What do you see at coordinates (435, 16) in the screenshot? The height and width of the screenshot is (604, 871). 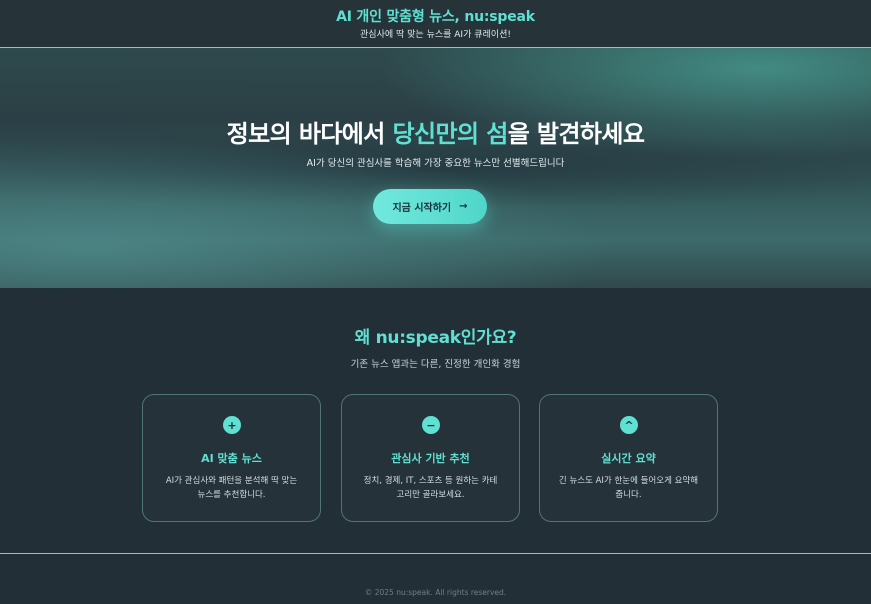 I see `brand-title: AI 개인 맞춤형 뉴스, nu:speak` at bounding box center [435, 16].